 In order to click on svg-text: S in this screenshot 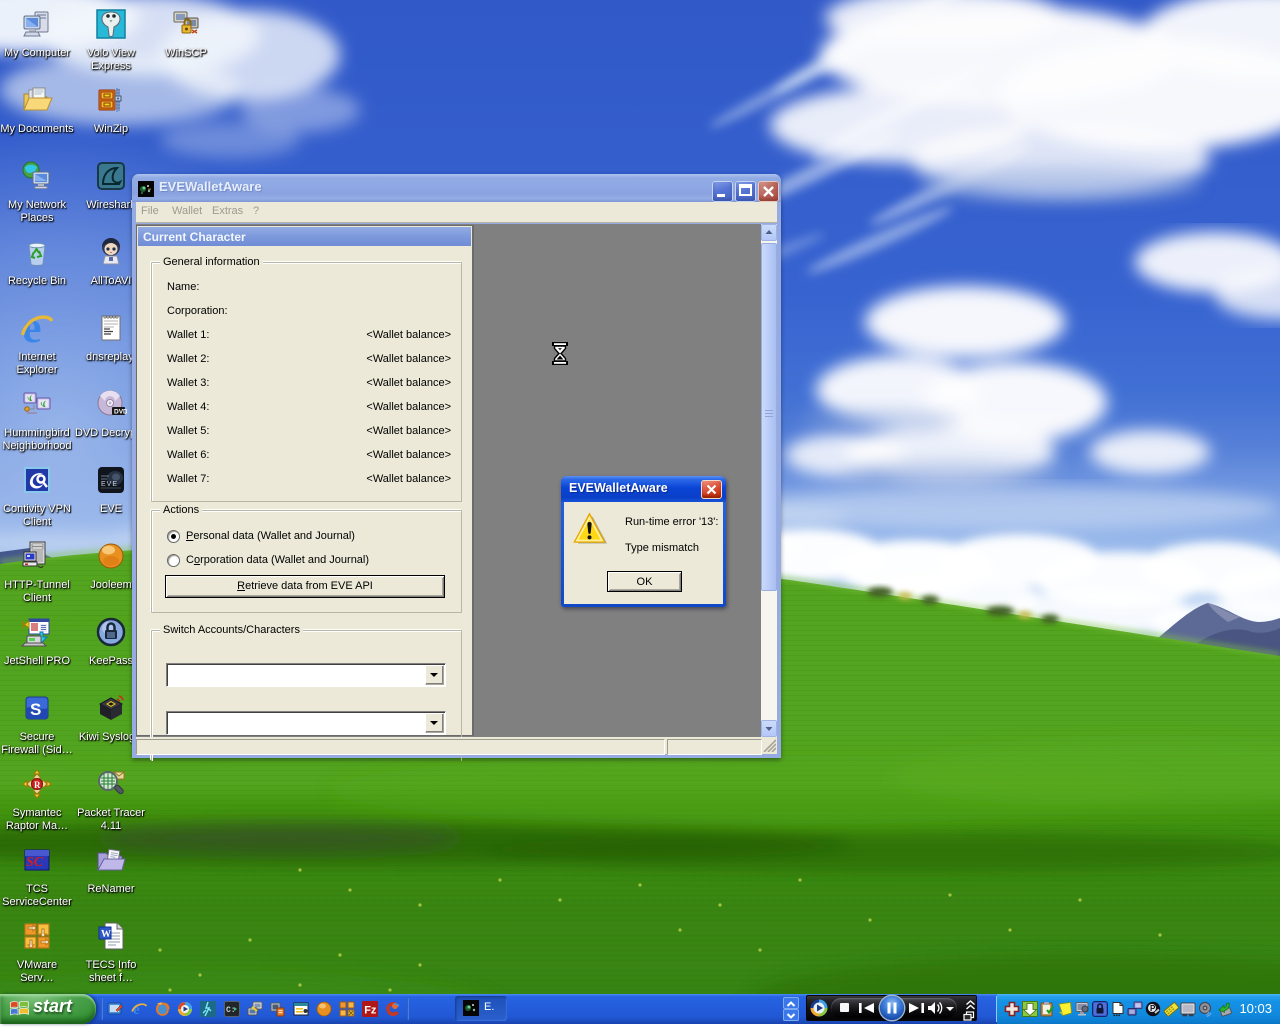, I will do `click(35, 709)`.